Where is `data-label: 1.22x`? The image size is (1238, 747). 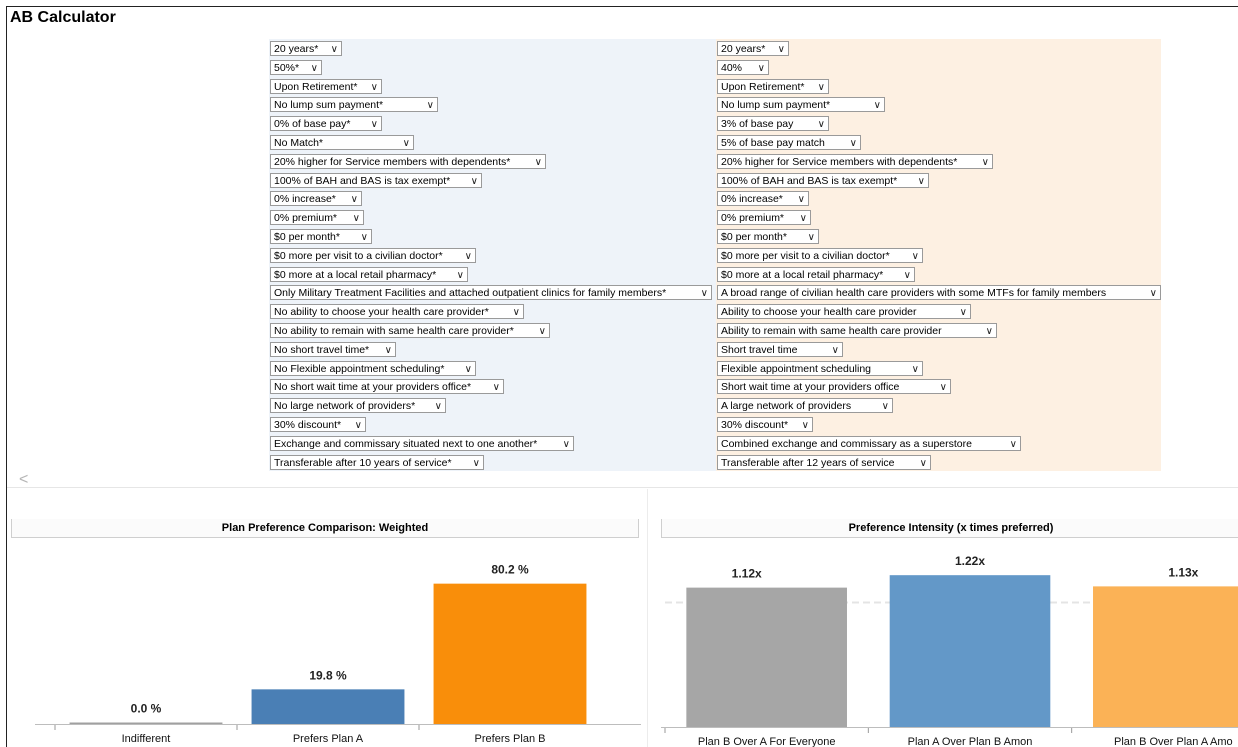
data-label: 1.22x is located at coordinates (970, 561).